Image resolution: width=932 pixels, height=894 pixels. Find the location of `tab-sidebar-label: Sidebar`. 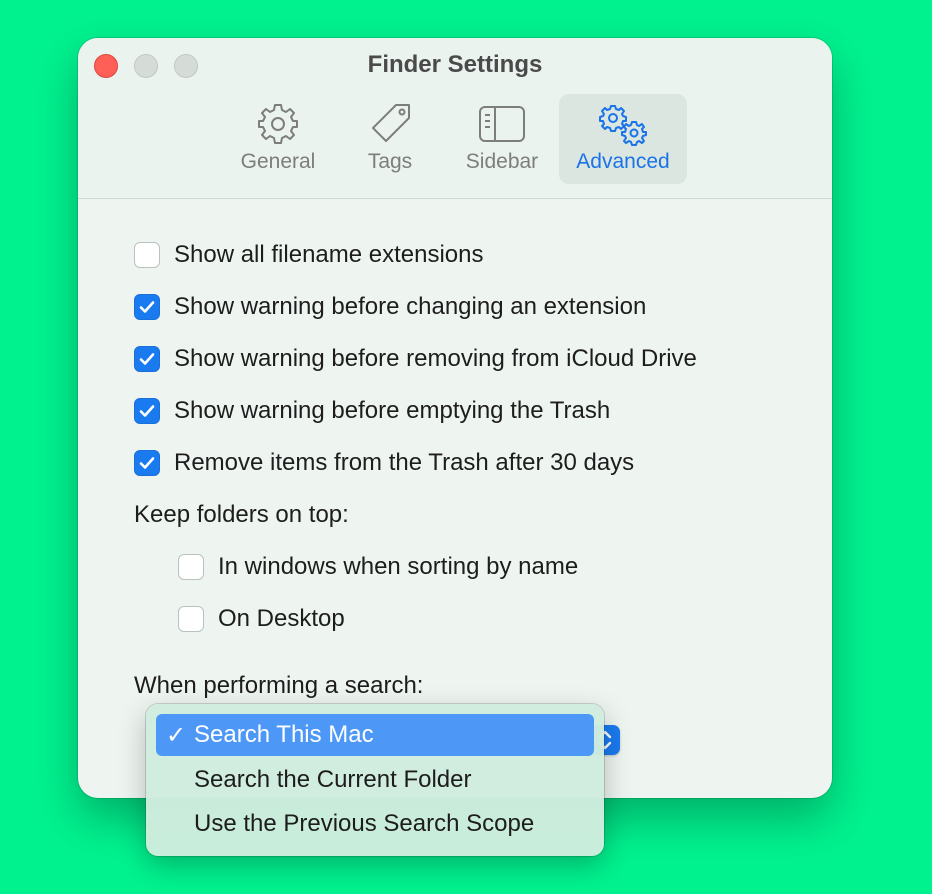

tab-sidebar-label: Sidebar is located at coordinates (502, 161).